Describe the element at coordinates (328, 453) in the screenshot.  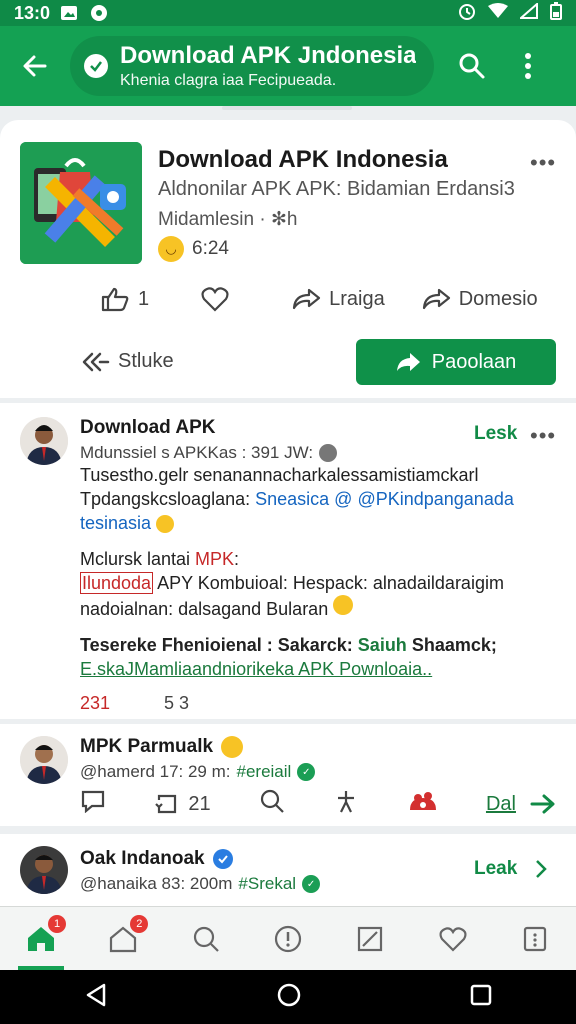
I see `emoji-icon` at that location.